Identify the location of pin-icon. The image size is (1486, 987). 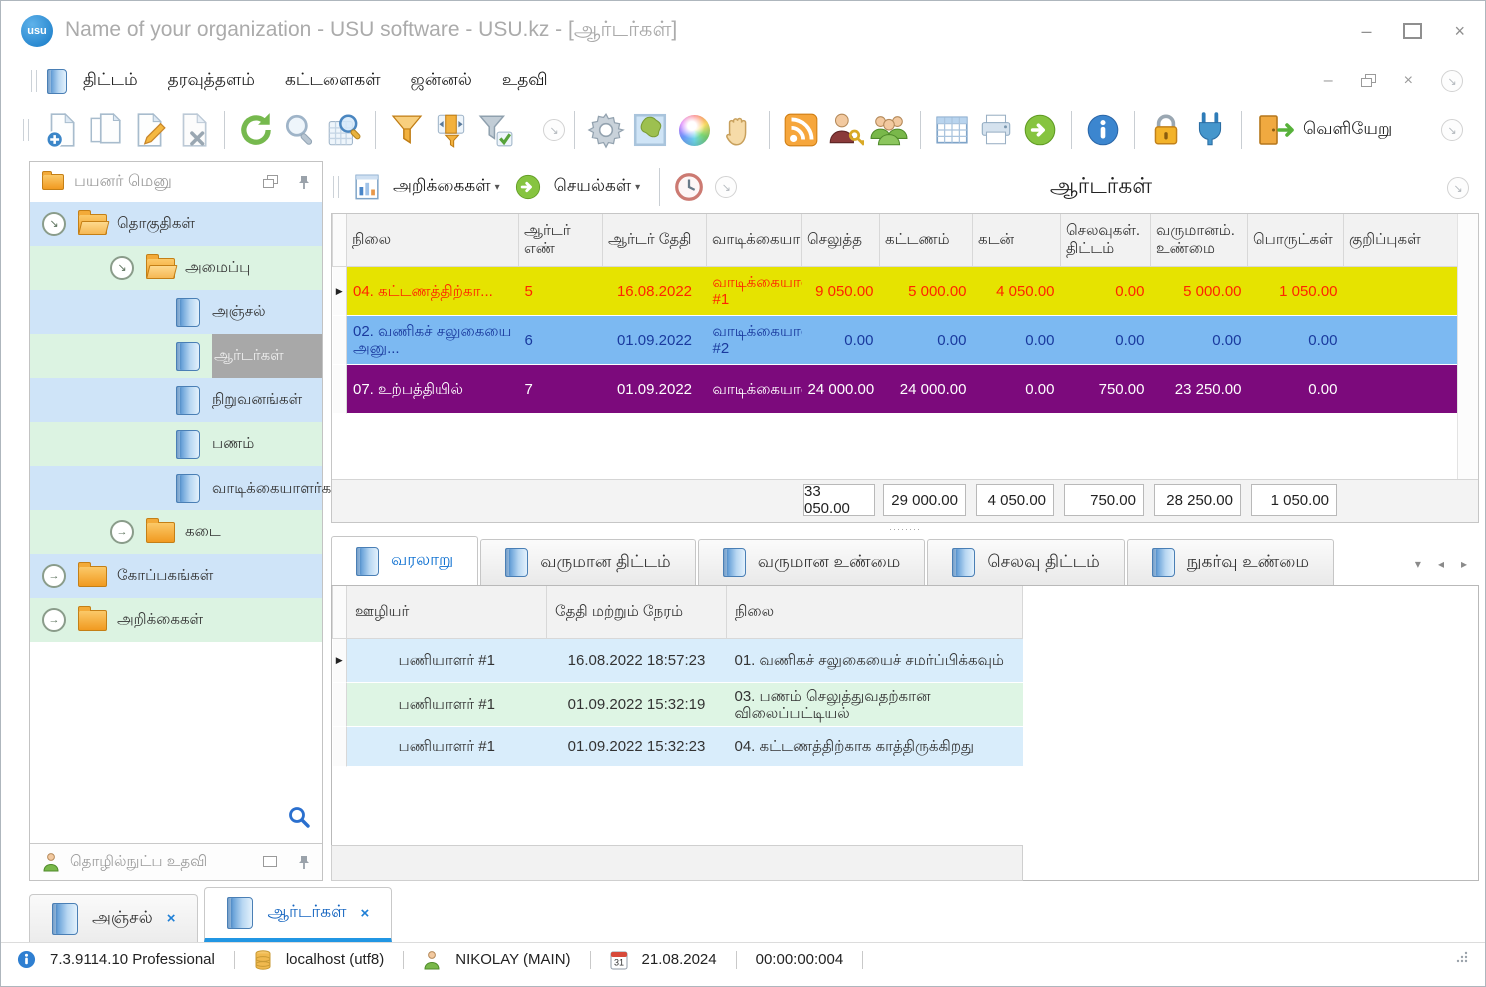
(304, 862).